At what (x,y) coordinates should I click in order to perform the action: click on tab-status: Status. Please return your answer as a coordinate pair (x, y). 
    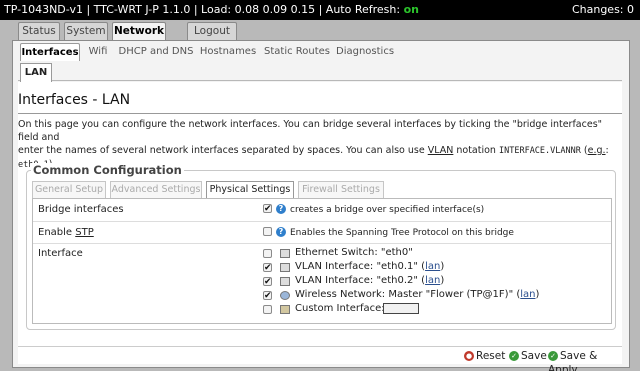
    Looking at the image, I should click on (39, 31).